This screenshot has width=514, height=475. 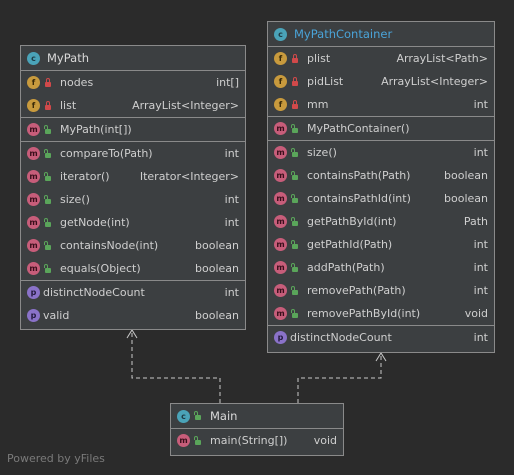 I want to click on property-row: p valid boolean, so click(x=133, y=315).